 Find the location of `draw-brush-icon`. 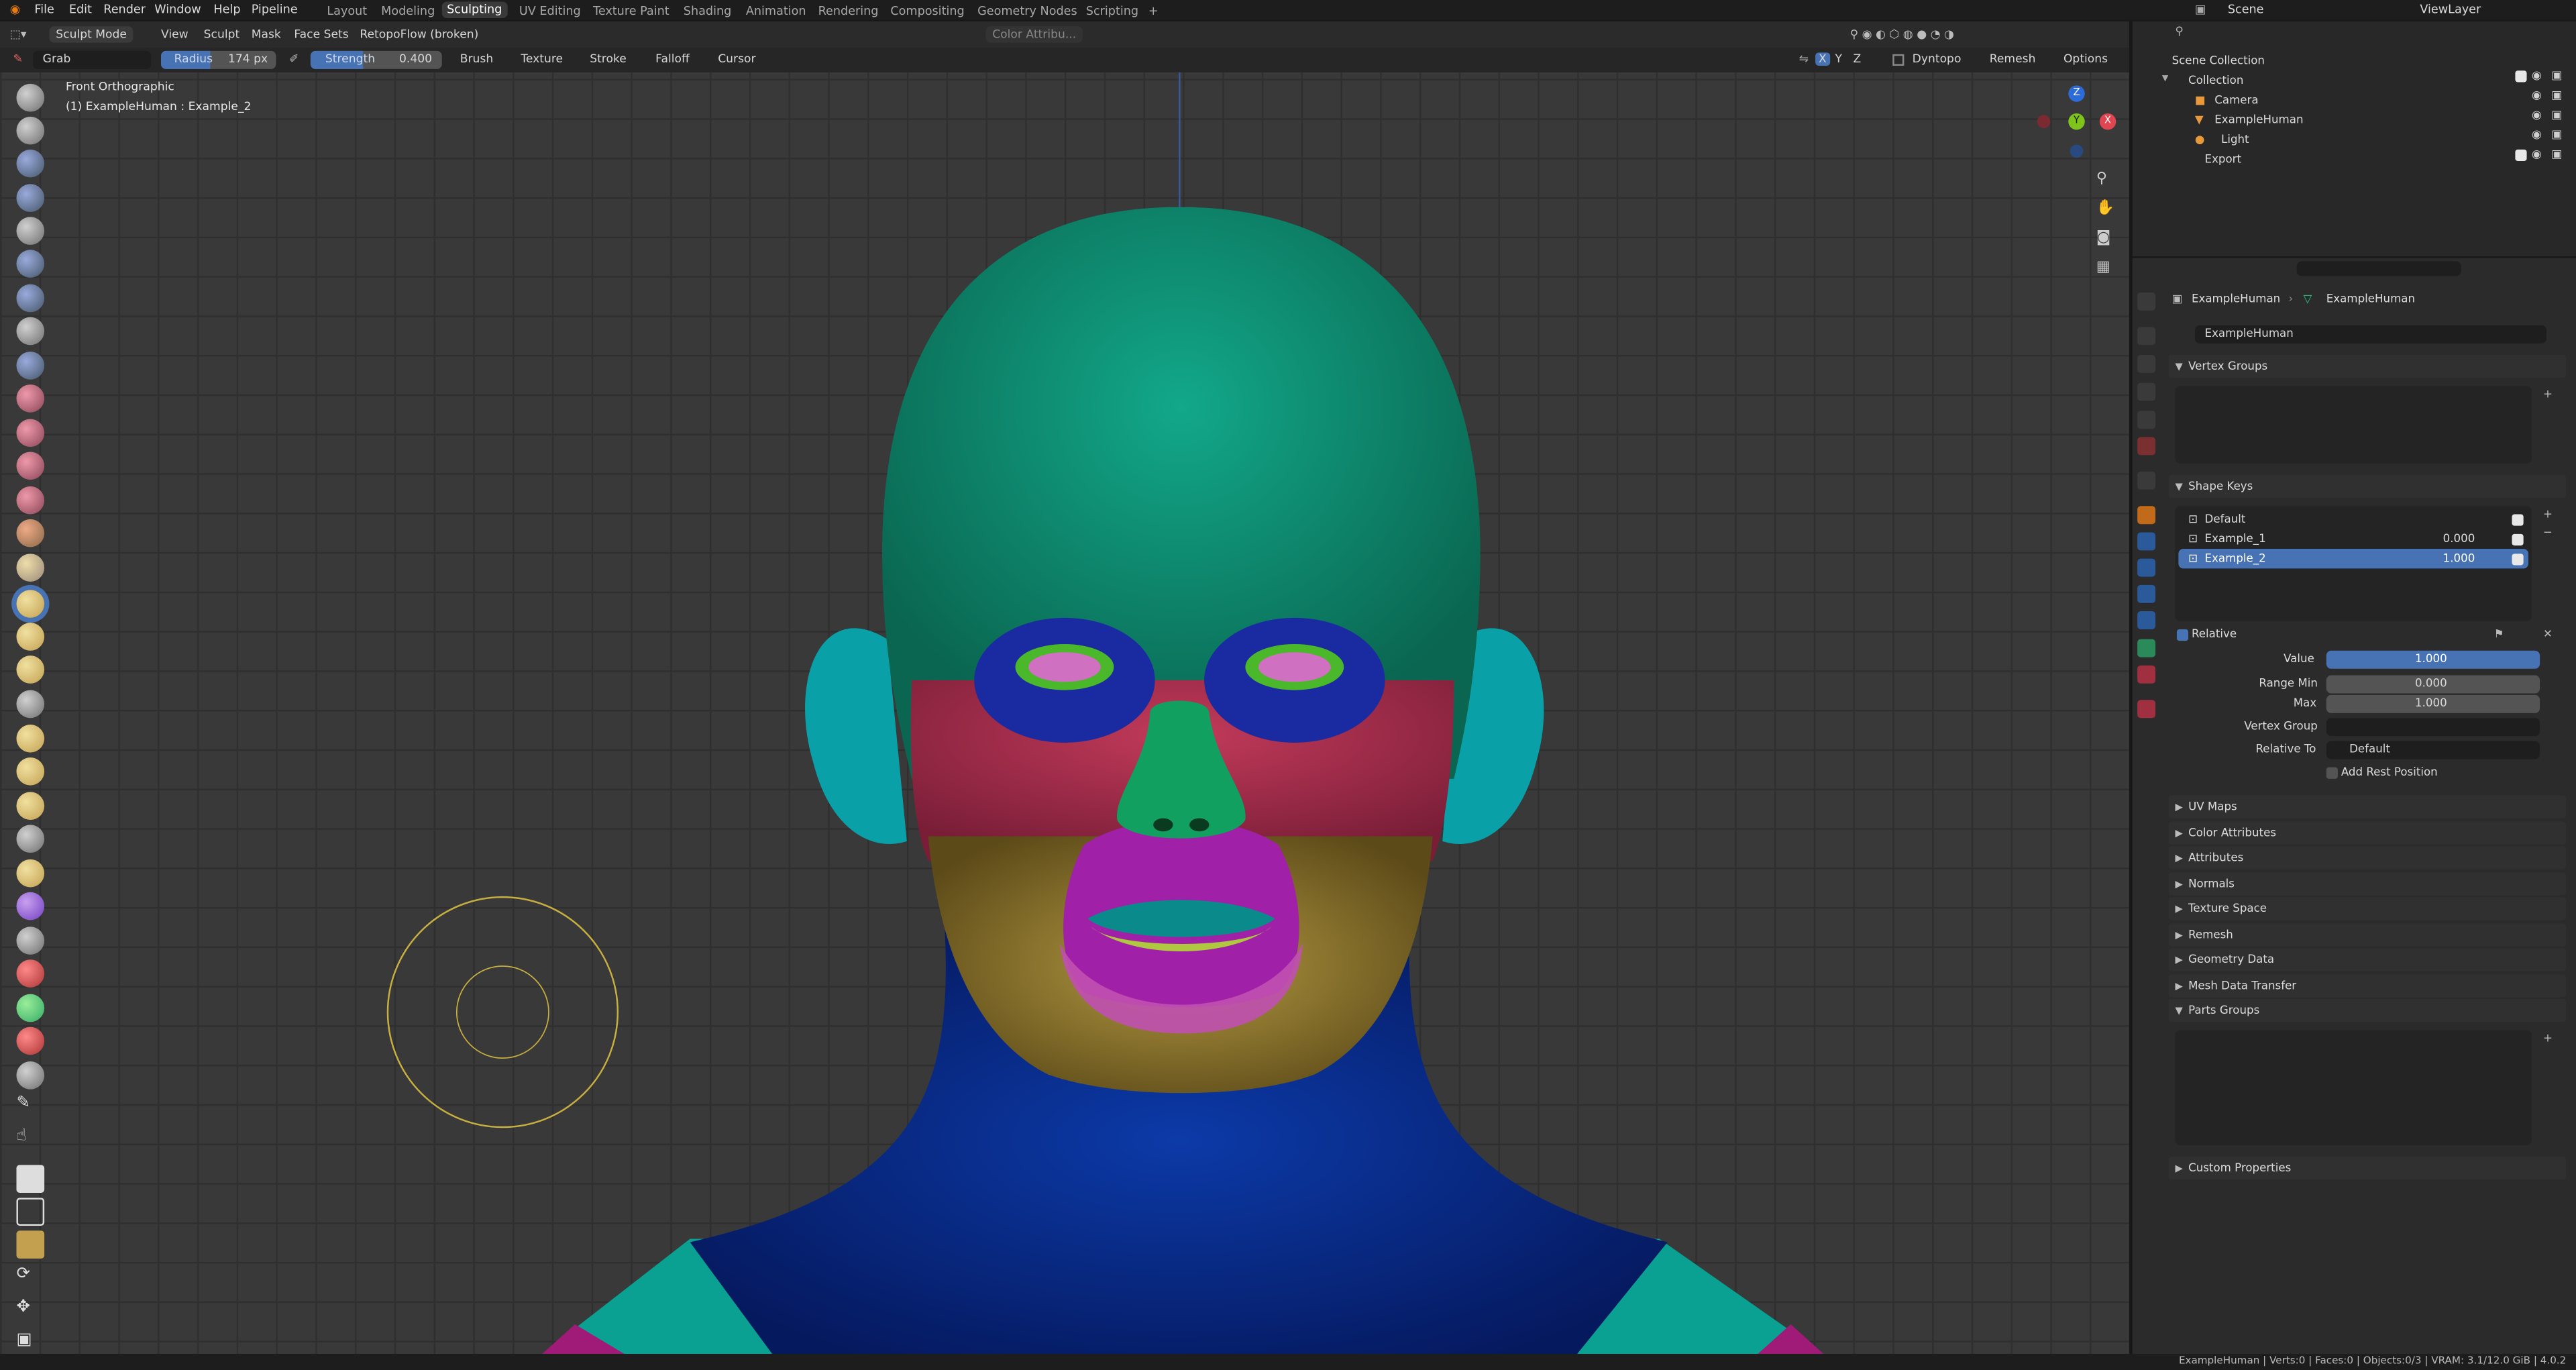

draw-brush-icon is located at coordinates (30, 97).